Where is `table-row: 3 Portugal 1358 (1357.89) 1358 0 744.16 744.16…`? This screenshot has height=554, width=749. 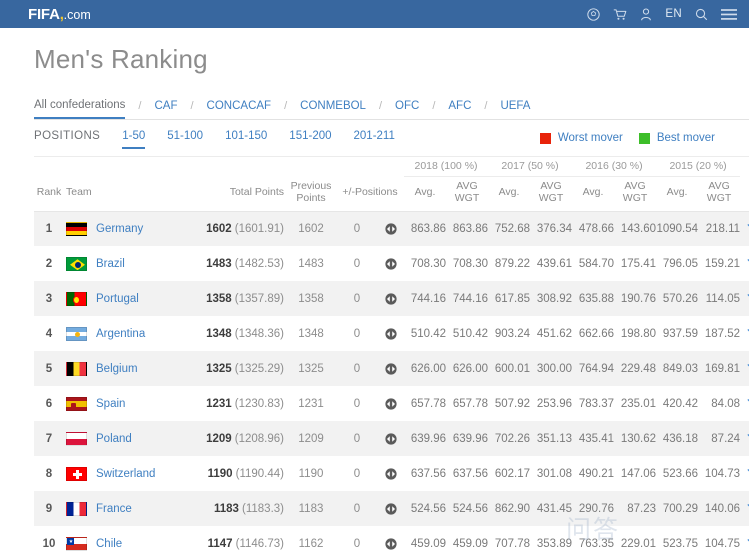 table-row: 3 Portugal 1358 (1357.89) 1358 0 744.16 744.16… is located at coordinates (391, 299).